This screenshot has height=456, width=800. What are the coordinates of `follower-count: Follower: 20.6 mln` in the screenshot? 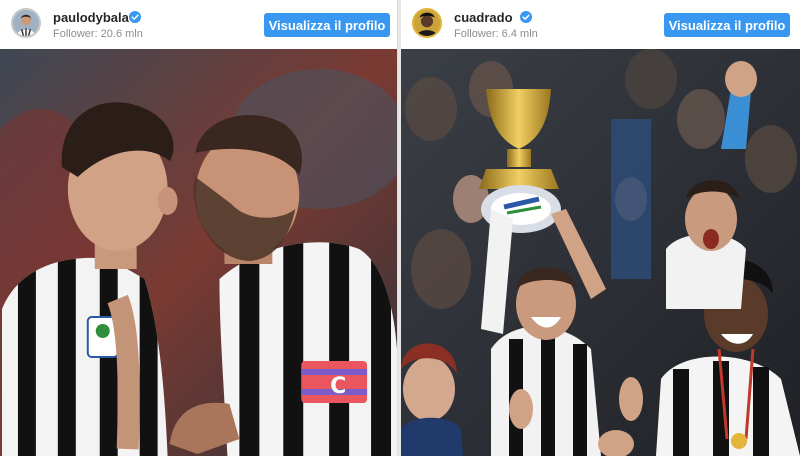 It's located at (98, 34).